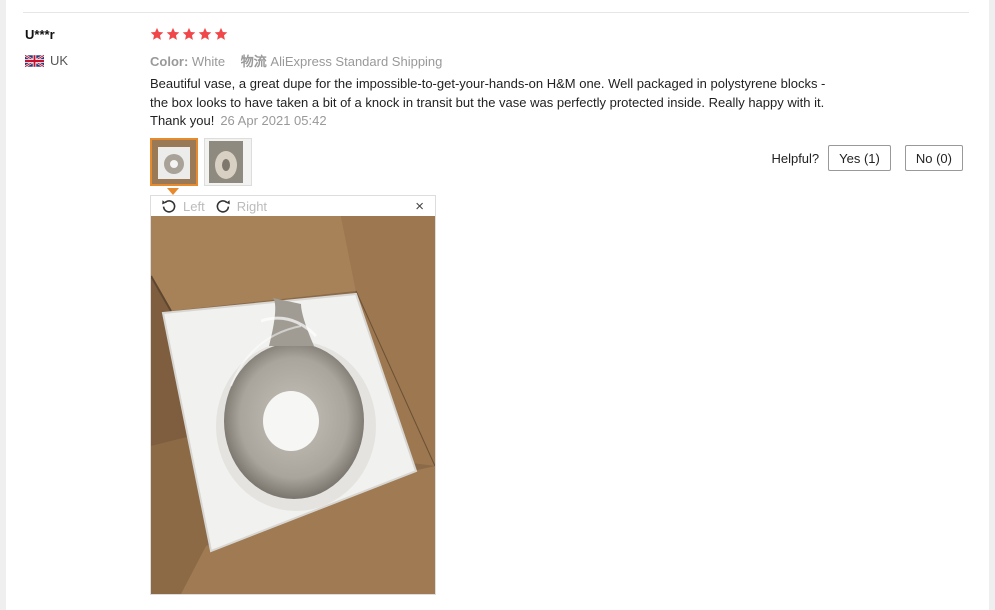 This screenshot has width=995, height=610. What do you see at coordinates (356, 61) in the screenshot?
I see `shipping-value: AliExpress Standard Shipping` at bounding box center [356, 61].